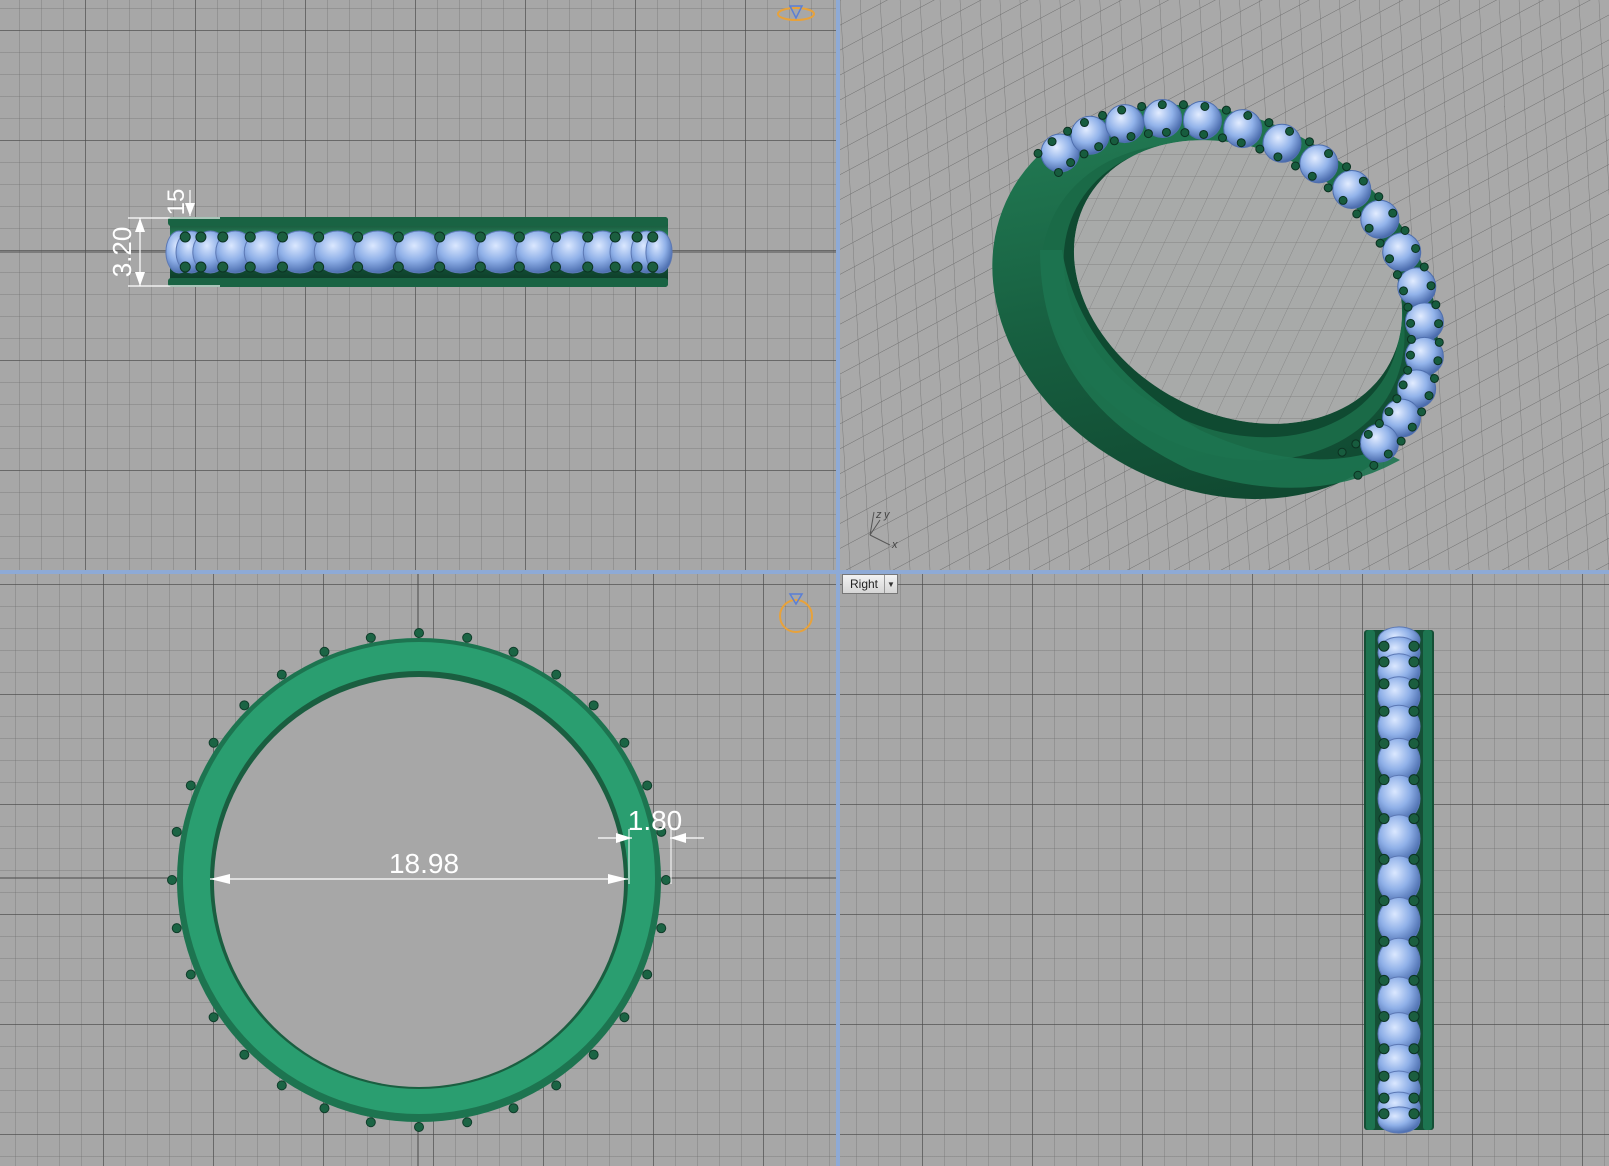 This screenshot has width=1609, height=1166. What do you see at coordinates (838, 583) in the screenshot?
I see `viewport-divider-vertical` at bounding box center [838, 583].